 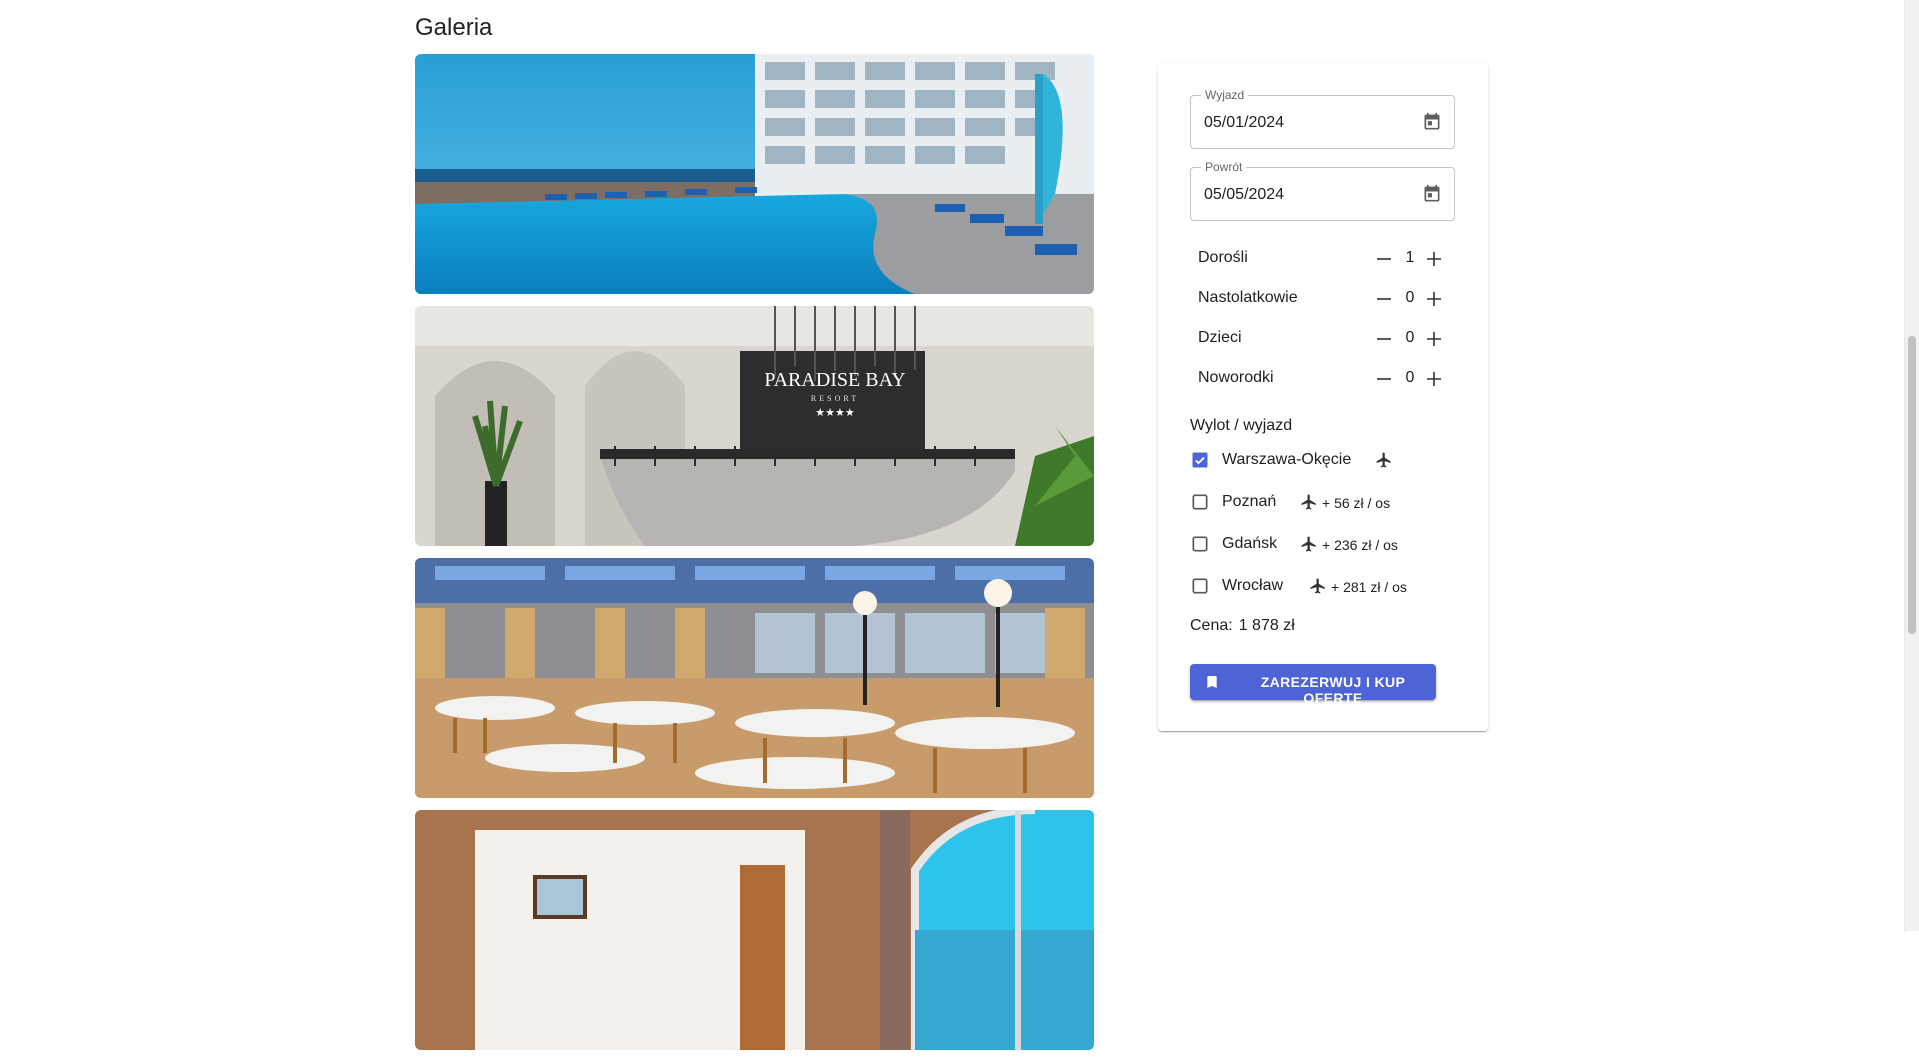 I want to click on counter-children: Dzieci 0, so click(x=1323, y=339).